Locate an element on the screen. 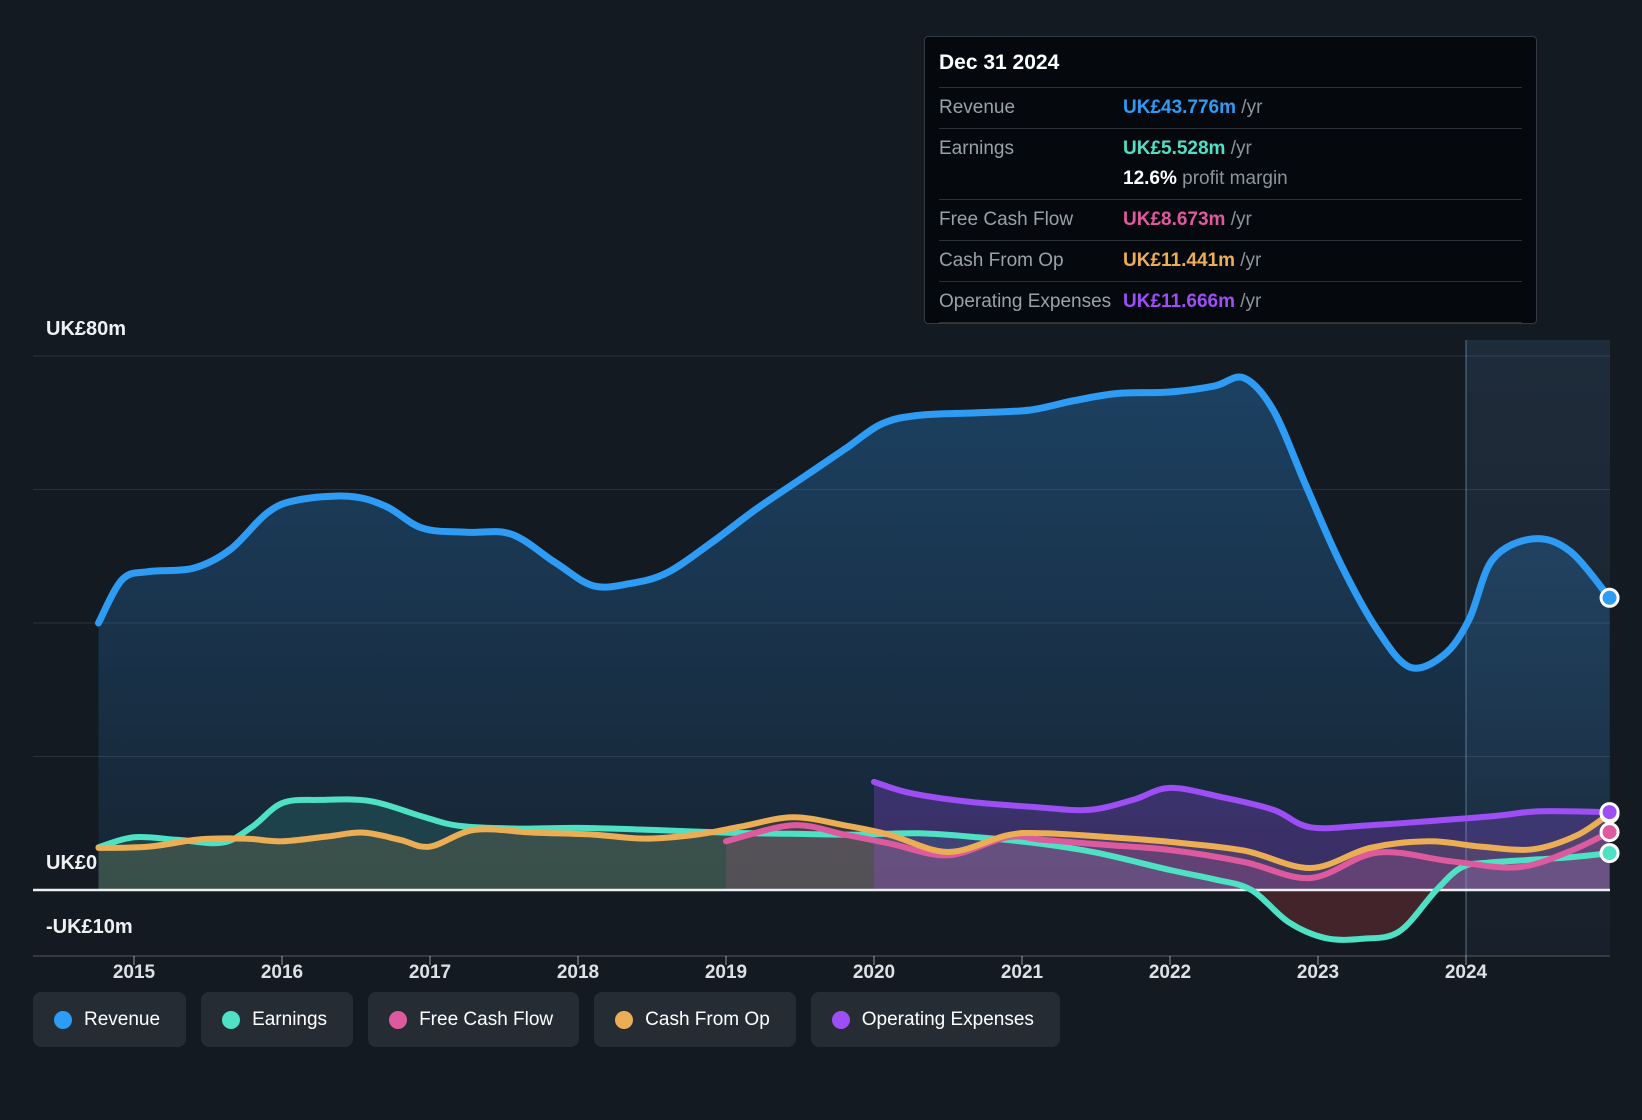  tooltip-row-value: UK£11.666m /yr is located at coordinates (1192, 302).